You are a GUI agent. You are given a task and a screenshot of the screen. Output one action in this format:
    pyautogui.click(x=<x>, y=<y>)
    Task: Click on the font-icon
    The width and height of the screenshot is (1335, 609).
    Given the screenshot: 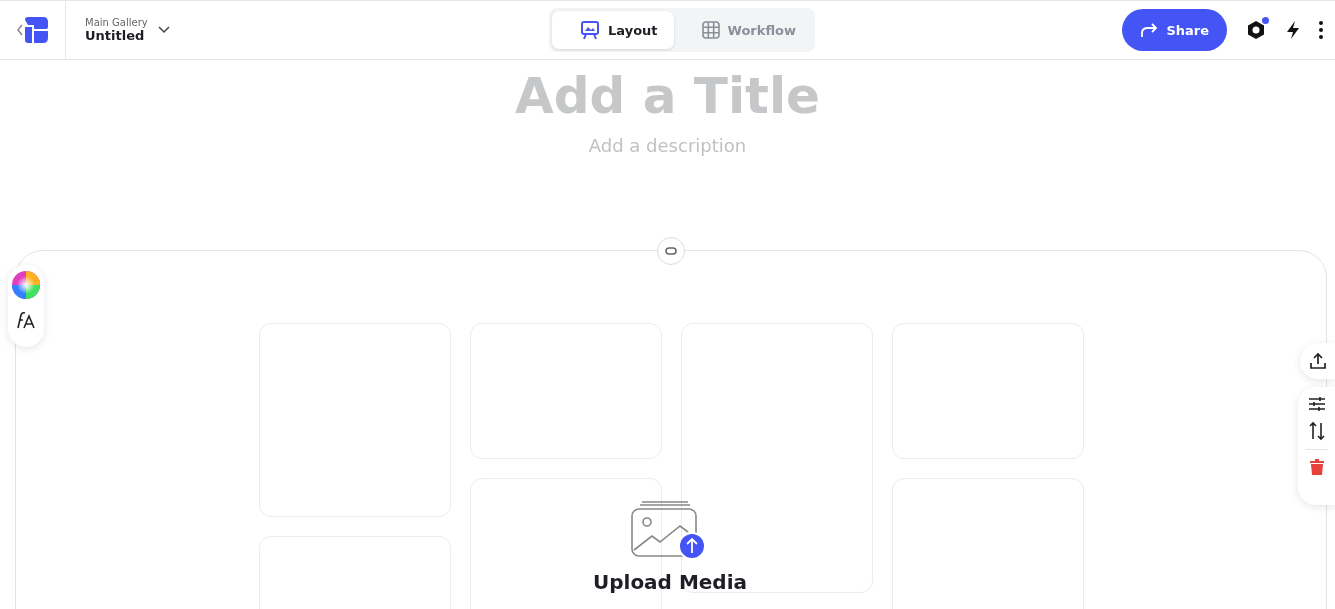 What is the action you would take?
    pyautogui.click(x=26, y=320)
    